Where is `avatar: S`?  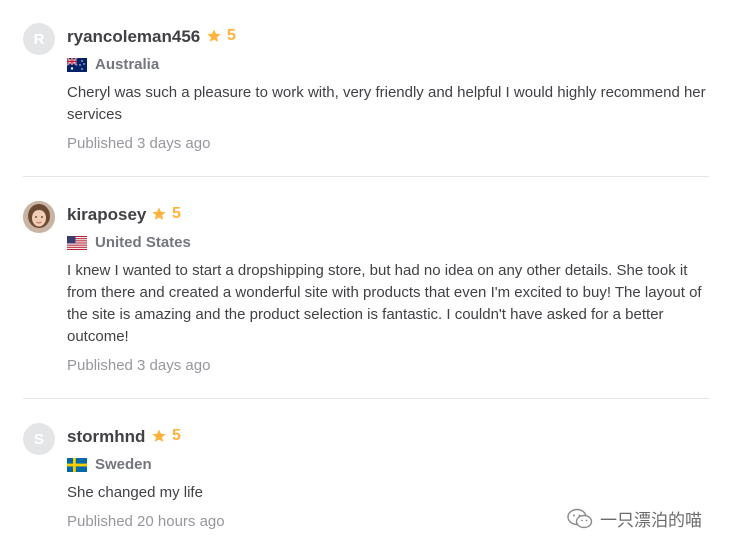
avatar: S is located at coordinates (39, 439).